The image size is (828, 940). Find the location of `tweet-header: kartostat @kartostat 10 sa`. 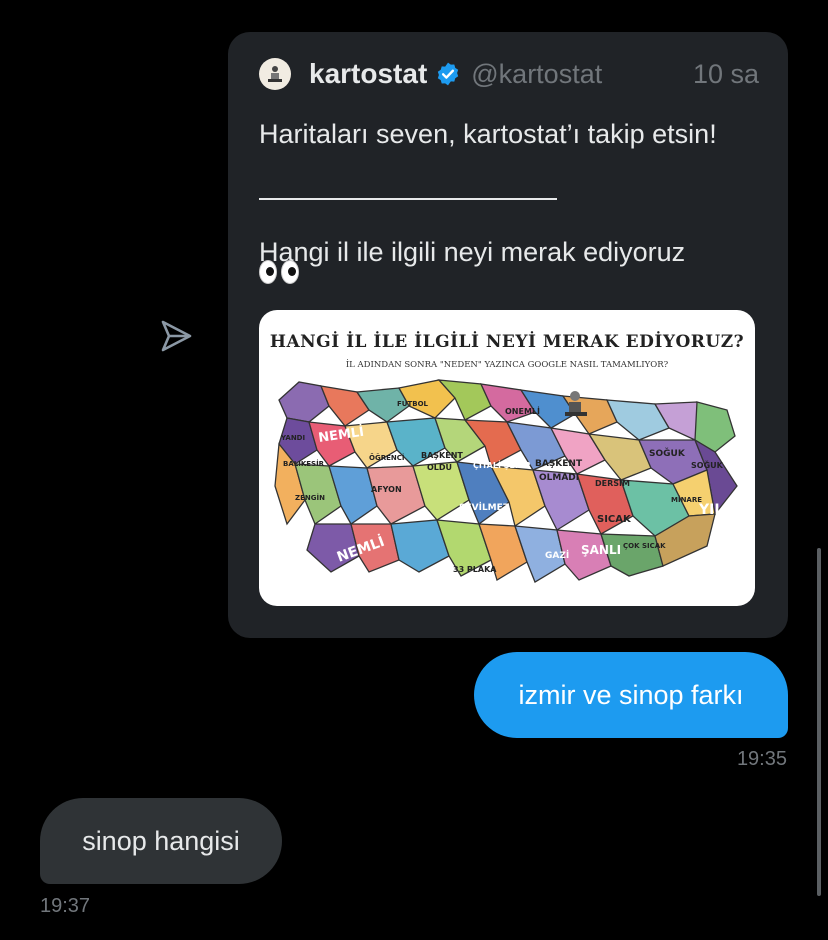

tweet-header: kartostat @kartostat 10 sa is located at coordinates (509, 74).